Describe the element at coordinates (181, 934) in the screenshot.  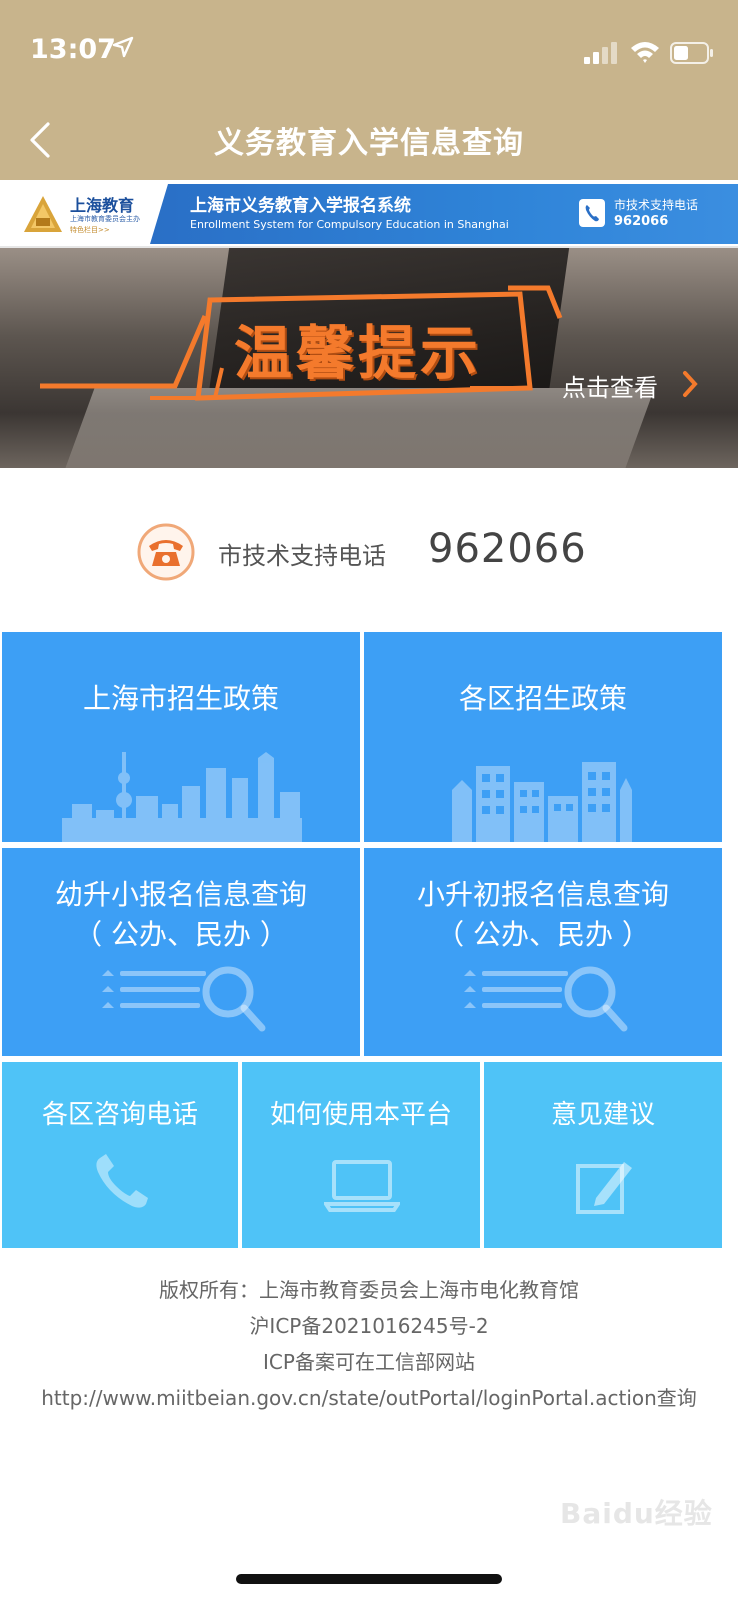
I see `tile-primary-query-subtitle: （ 公办、民办 ）` at that location.